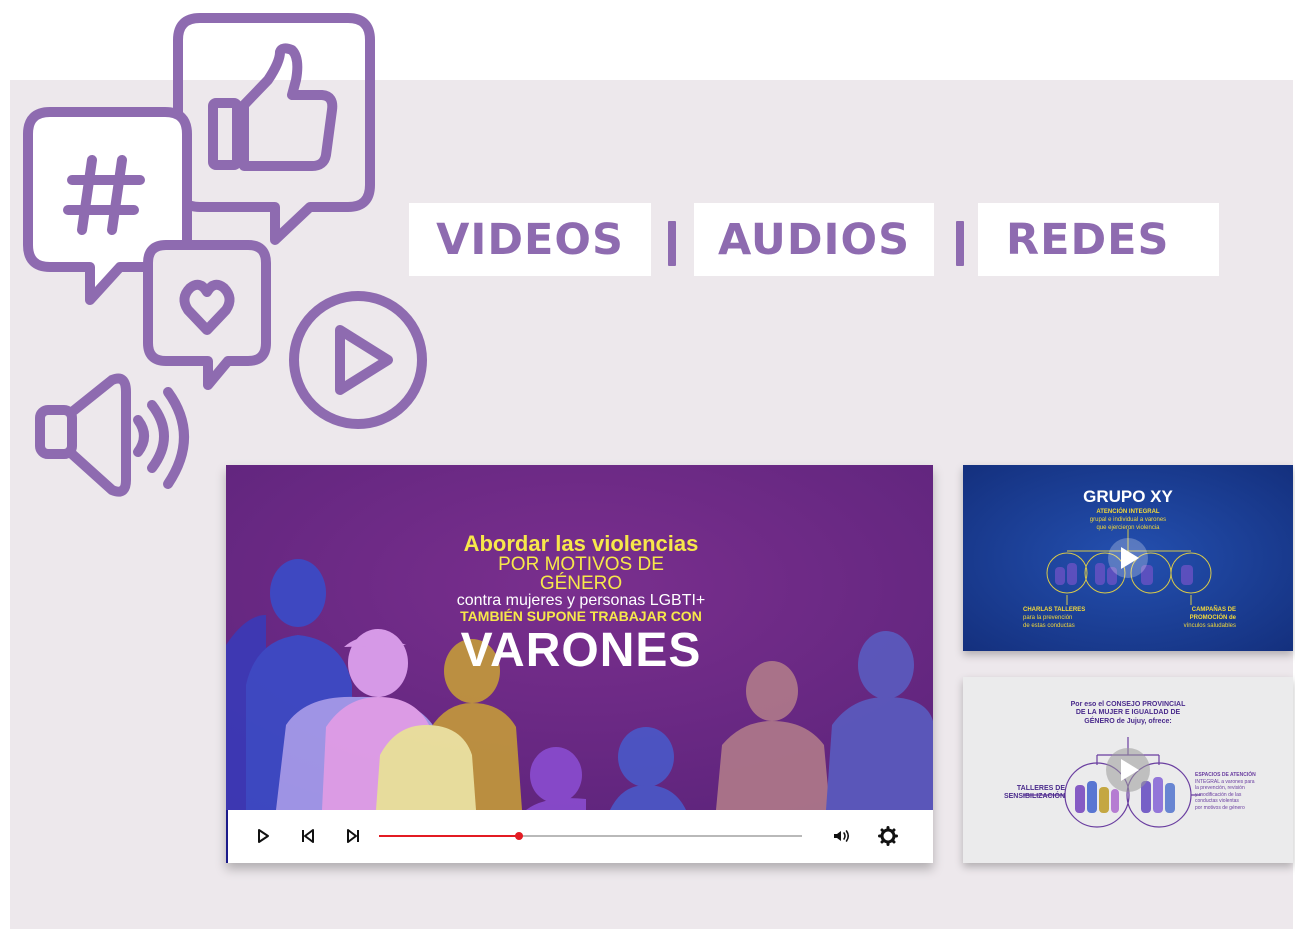 The image size is (1295, 929). Describe the element at coordinates (581, 650) in the screenshot. I see `video-line-5: VARONES` at that location.